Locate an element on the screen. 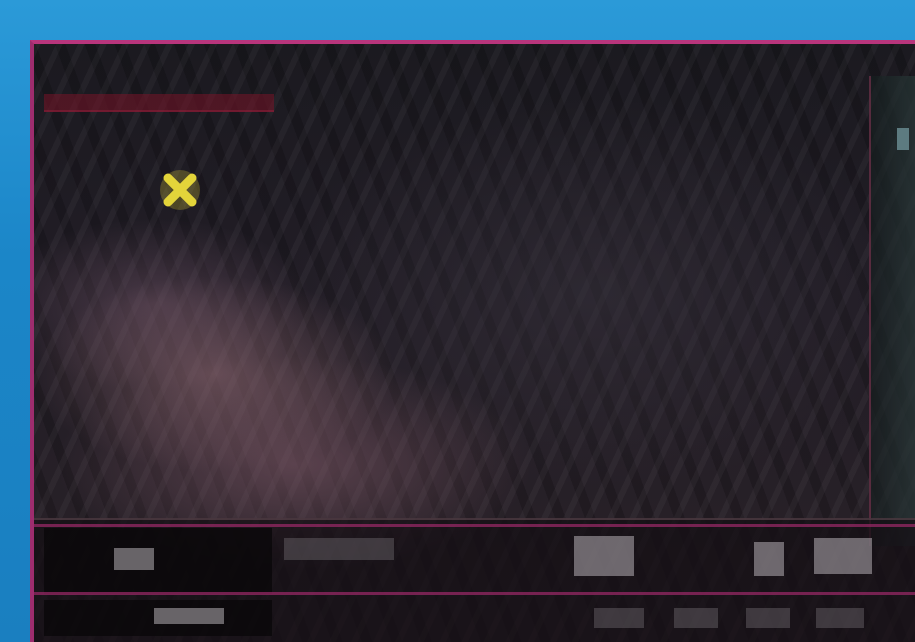  hud-status-panel is located at coordinates (158, 561).